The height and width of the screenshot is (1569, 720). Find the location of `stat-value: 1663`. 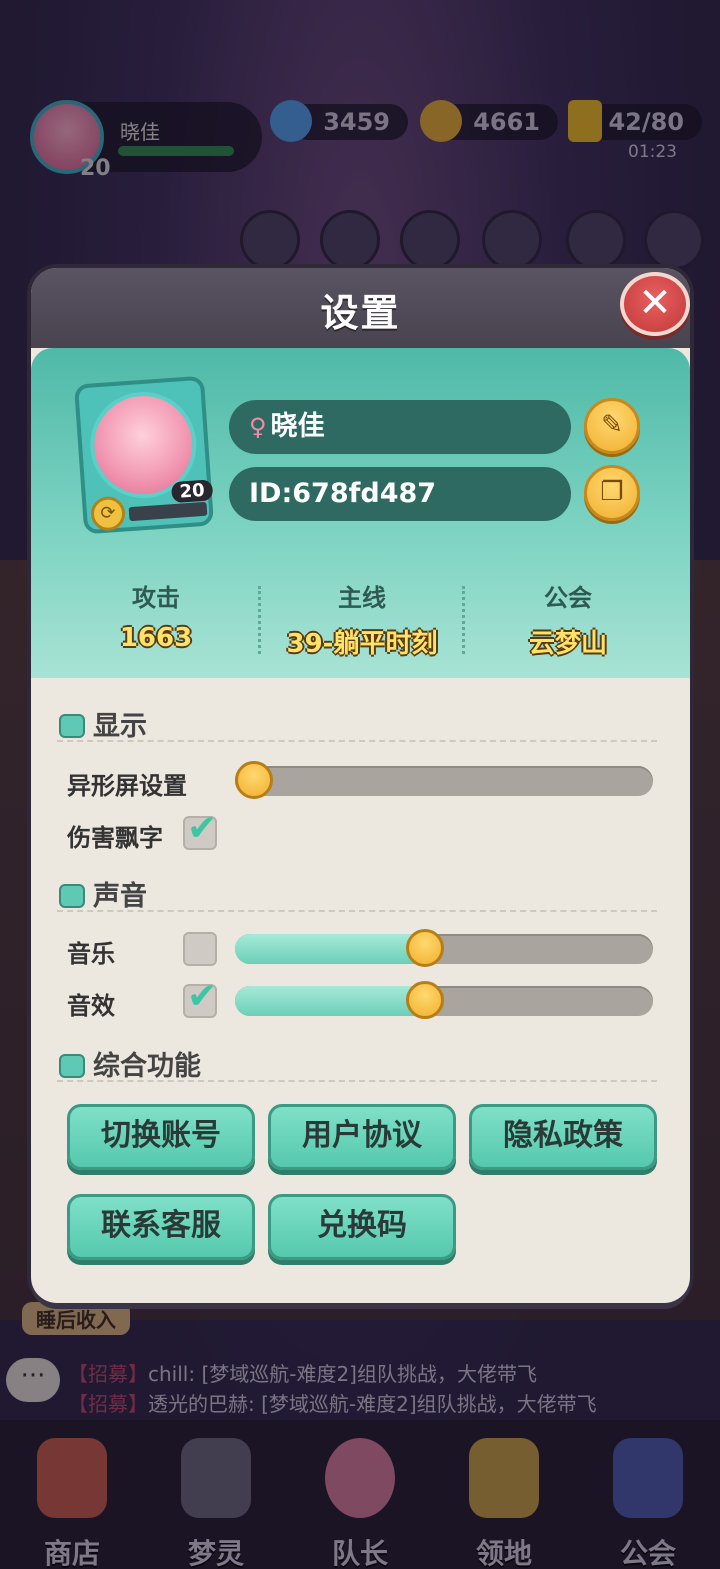

stat-value: 1663 is located at coordinates (156, 638).